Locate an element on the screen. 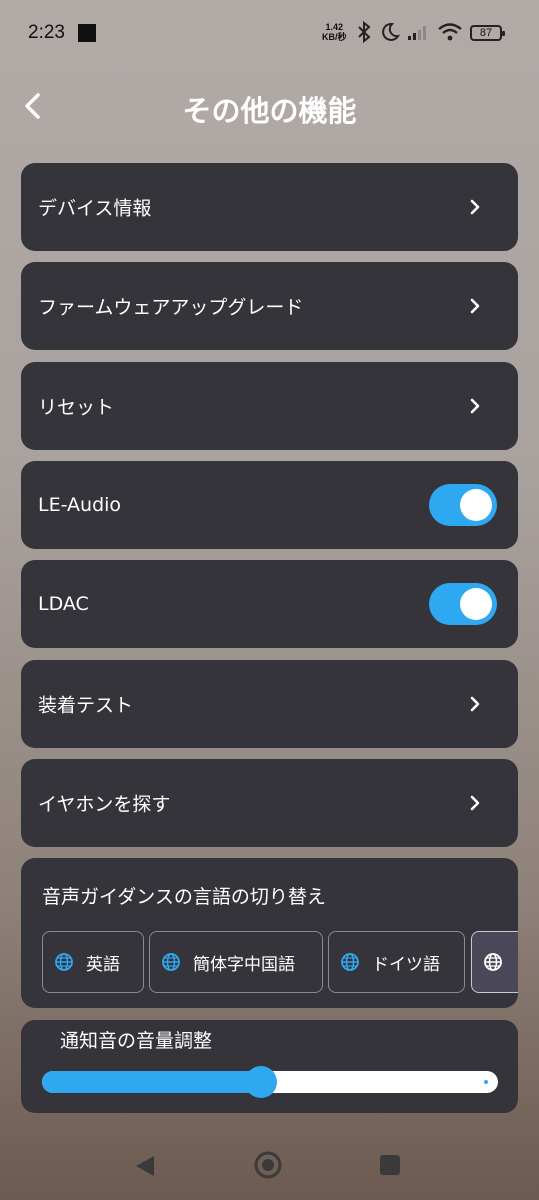  language-chip-selected is located at coordinates (494, 962).